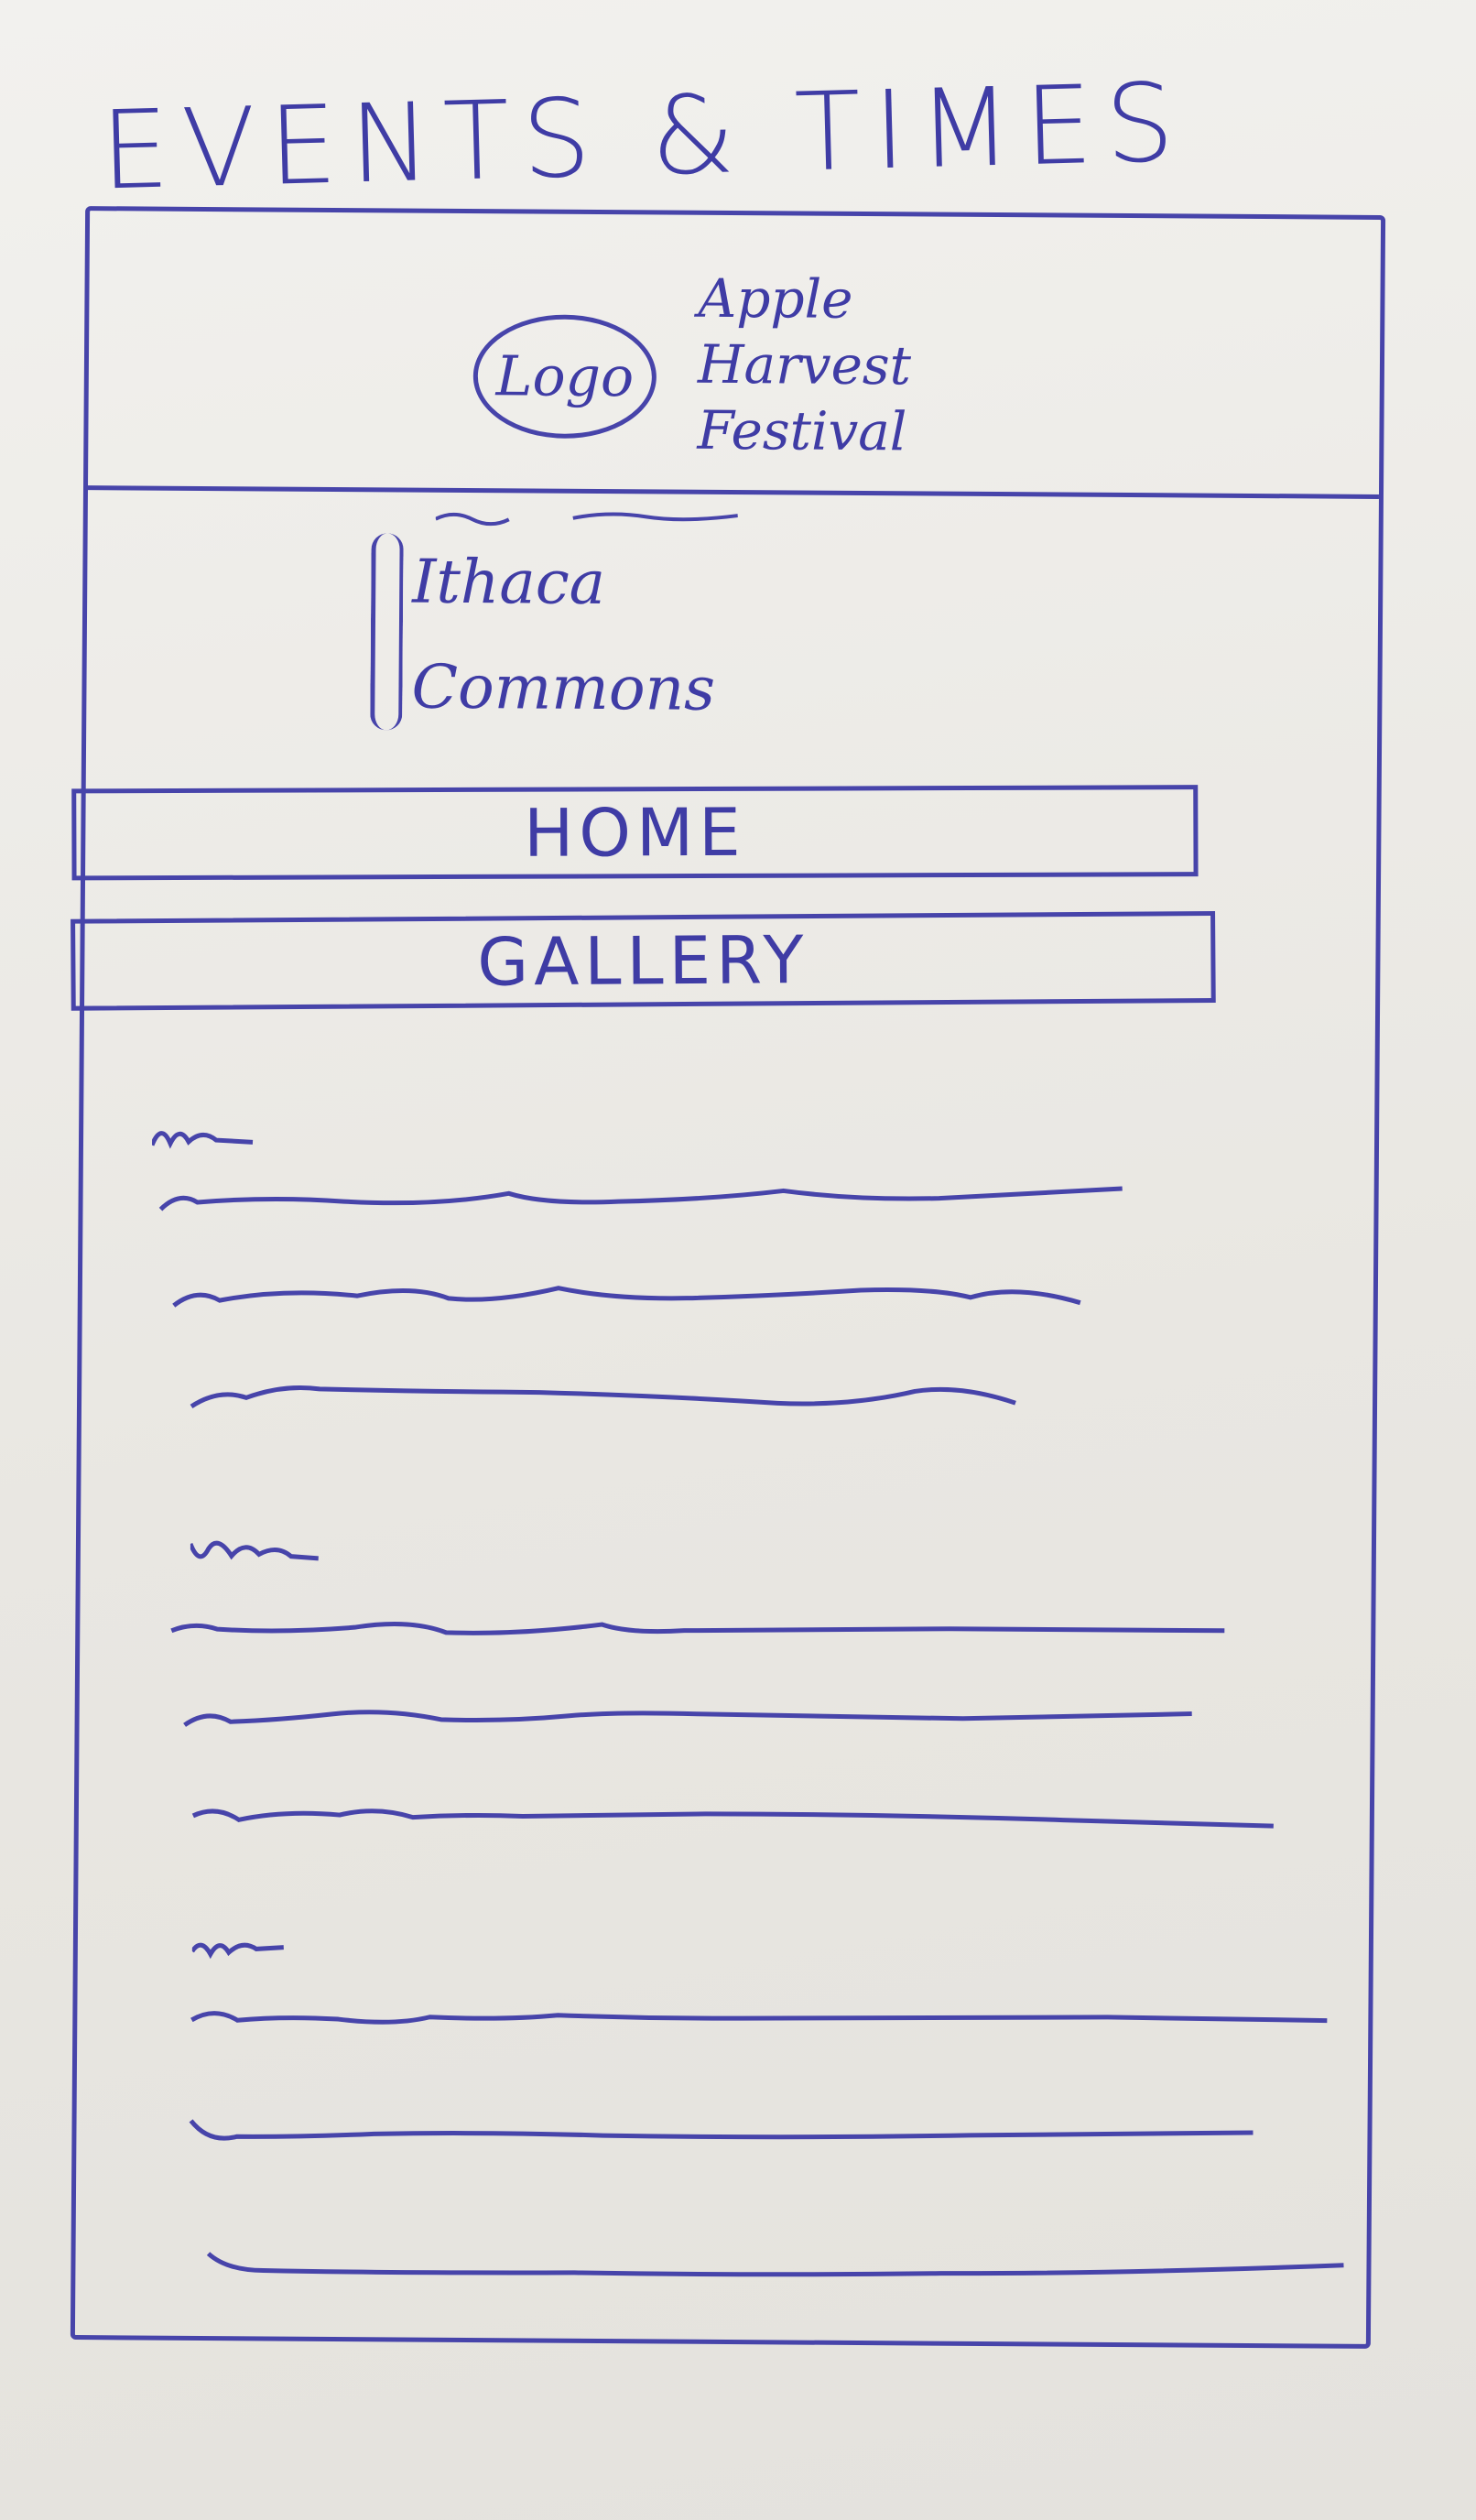 The width and height of the screenshot is (1476, 2520). Describe the element at coordinates (587, 519) in the screenshot. I see `squiggle-placeholder` at that location.